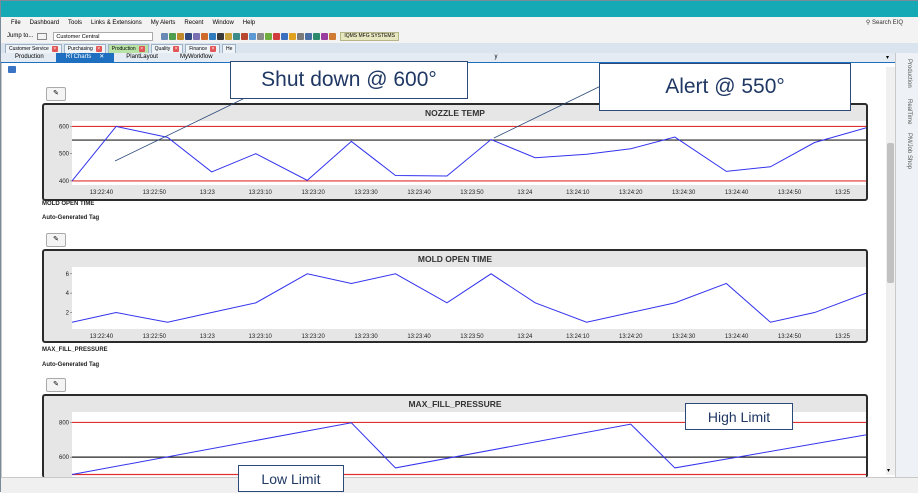 The image size is (918, 493). What do you see at coordinates (197, 36) in the screenshot?
I see `report-icon` at bounding box center [197, 36].